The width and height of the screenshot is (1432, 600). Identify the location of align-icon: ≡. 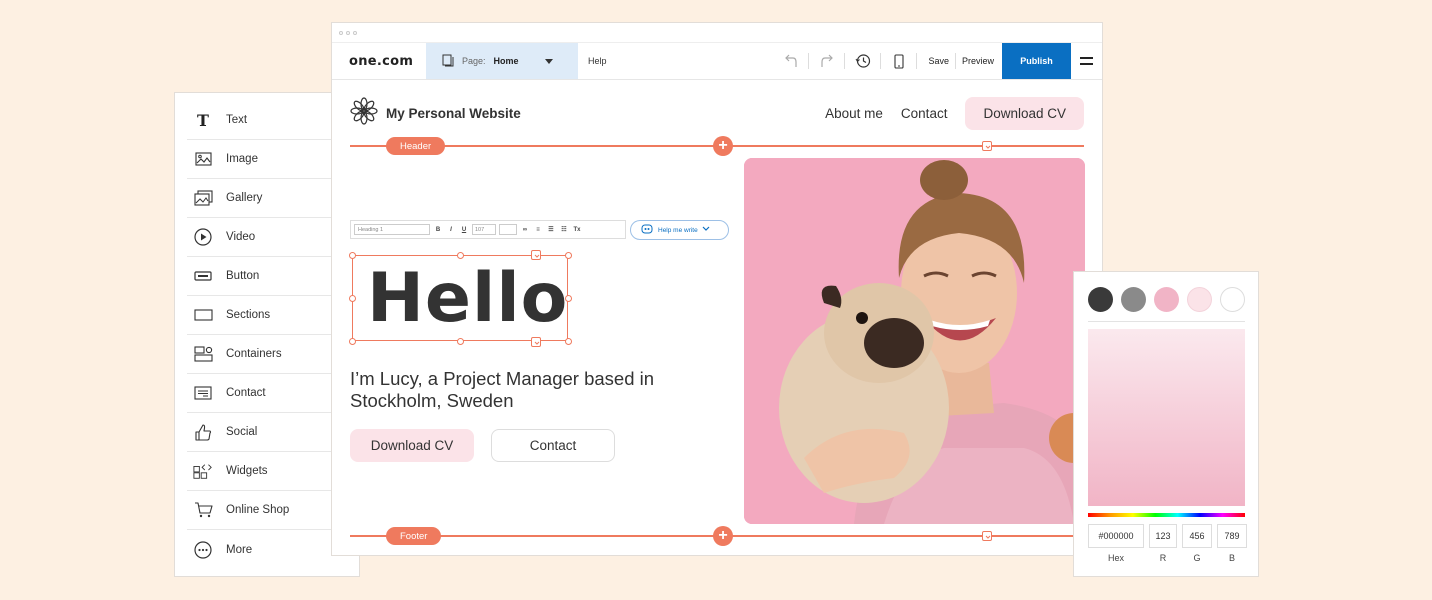
(538, 230).